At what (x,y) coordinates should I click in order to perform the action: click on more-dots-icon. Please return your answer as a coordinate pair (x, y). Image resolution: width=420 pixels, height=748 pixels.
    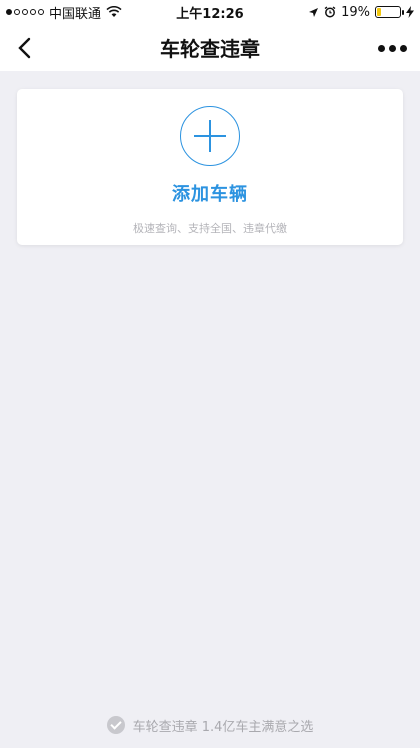
    Looking at the image, I should click on (381, 48).